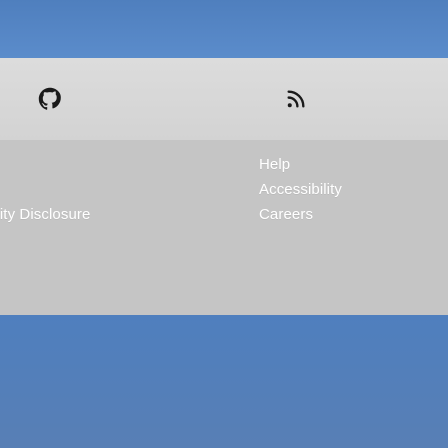 The width and height of the screenshot is (448, 448). What do you see at coordinates (274, 164) in the screenshot?
I see `help-link: Help` at bounding box center [274, 164].